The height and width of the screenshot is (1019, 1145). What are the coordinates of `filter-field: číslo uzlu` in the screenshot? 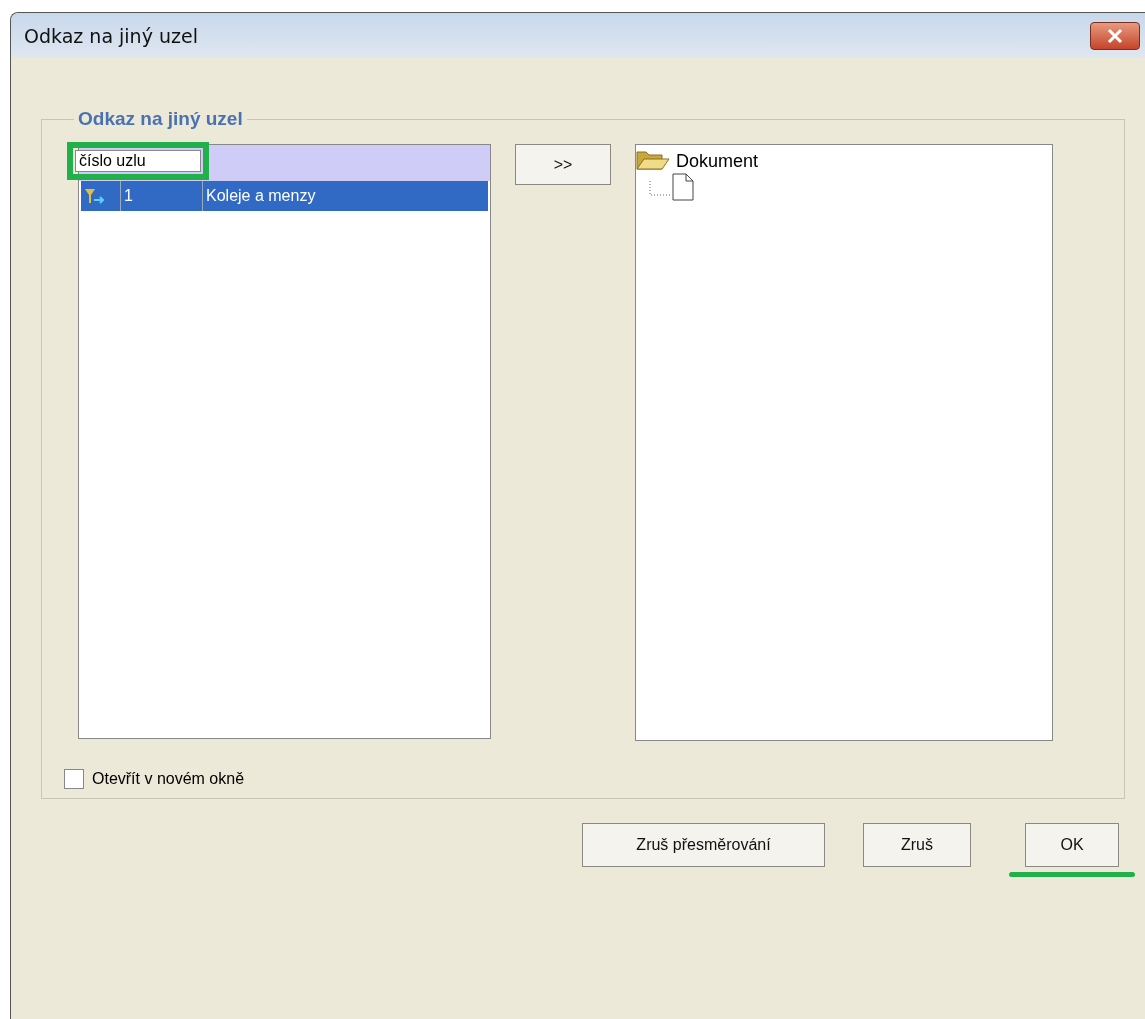 It's located at (138, 161).